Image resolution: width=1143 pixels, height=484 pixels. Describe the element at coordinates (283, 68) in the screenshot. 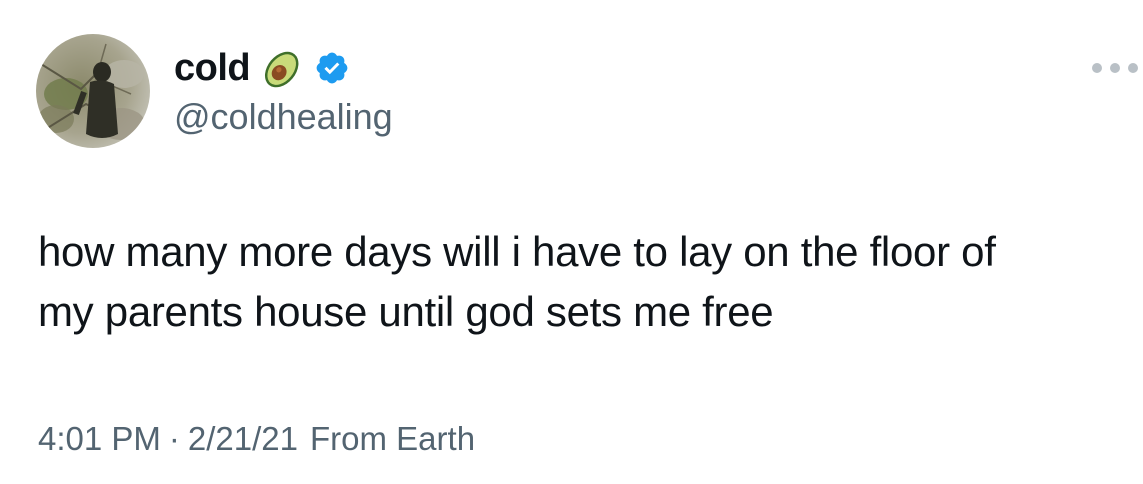

I see `avocado-icon` at that location.